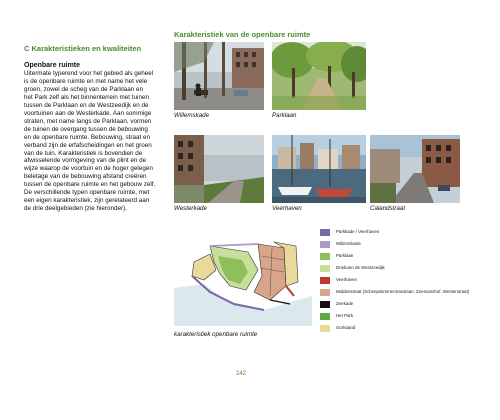 The height and width of the screenshot is (420, 500). I want to click on text-line: de drie deelgebieden (zie hieronder)., so click(75, 209).